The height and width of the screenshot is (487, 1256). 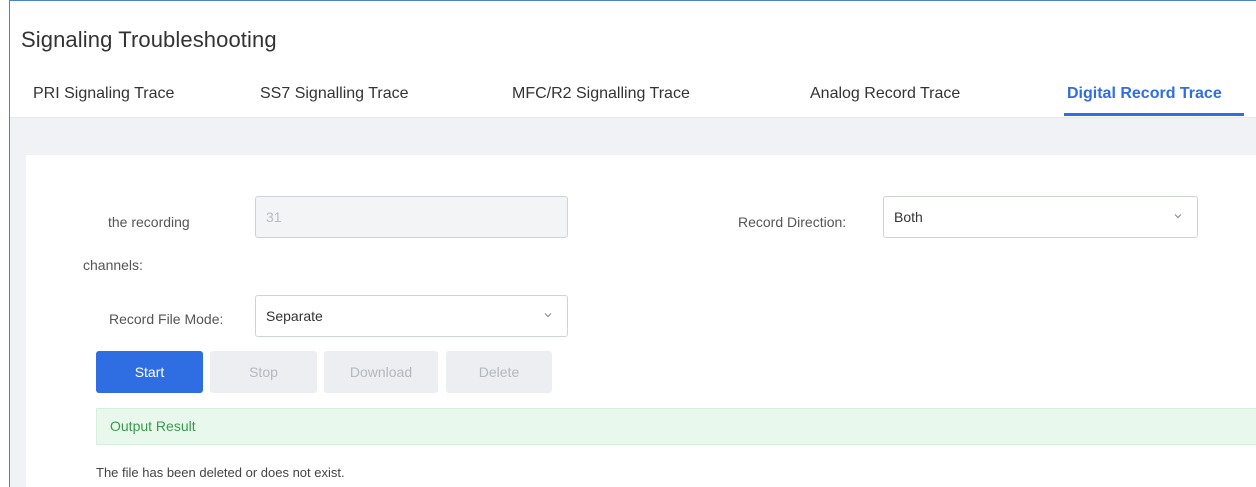 I want to click on active-tab-indicator, so click(x=1154, y=114).